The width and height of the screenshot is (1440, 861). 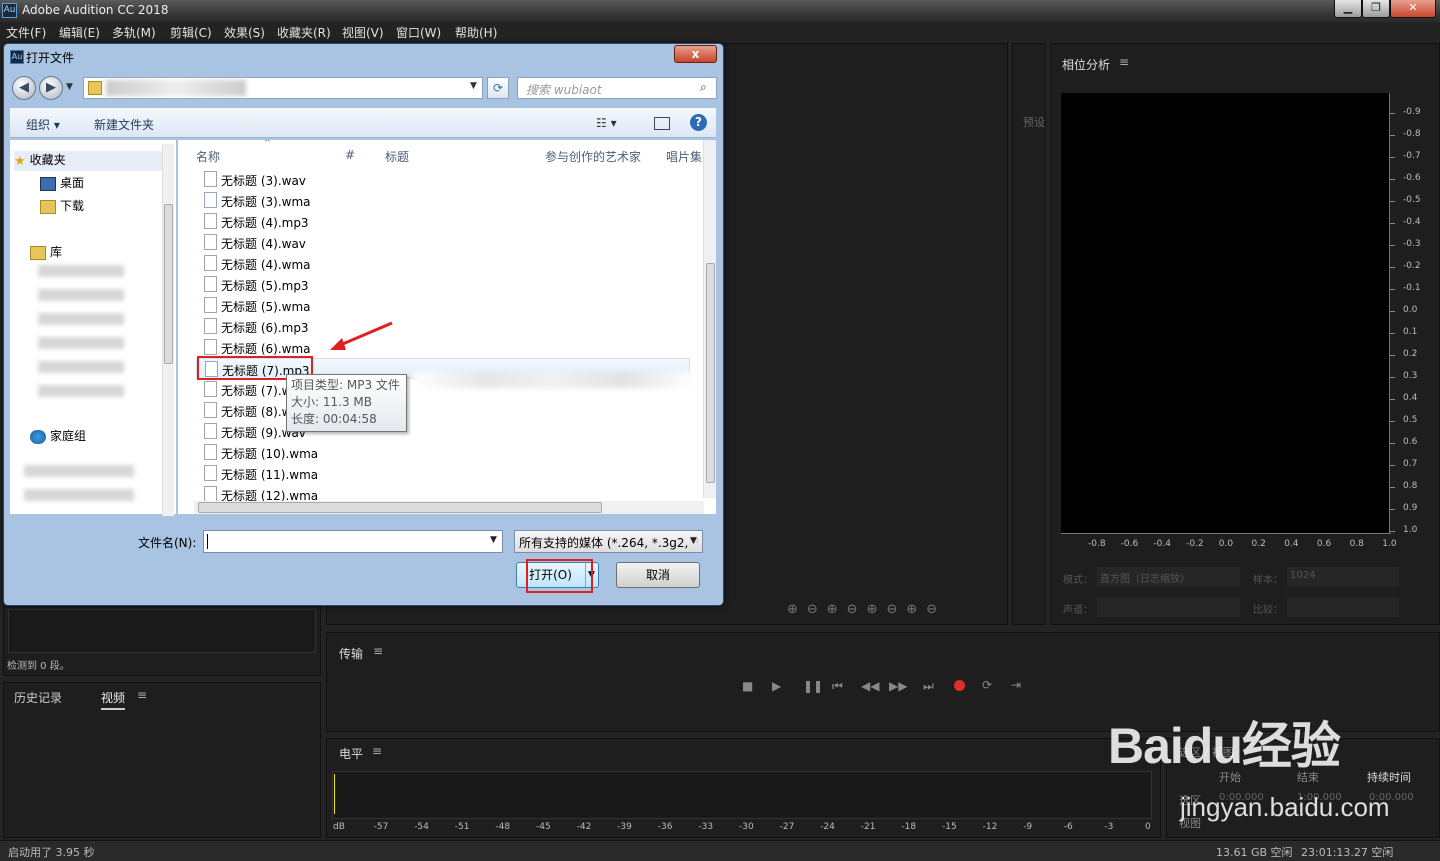 What do you see at coordinates (776, 686) in the screenshot?
I see `play-icon: ▶` at bounding box center [776, 686].